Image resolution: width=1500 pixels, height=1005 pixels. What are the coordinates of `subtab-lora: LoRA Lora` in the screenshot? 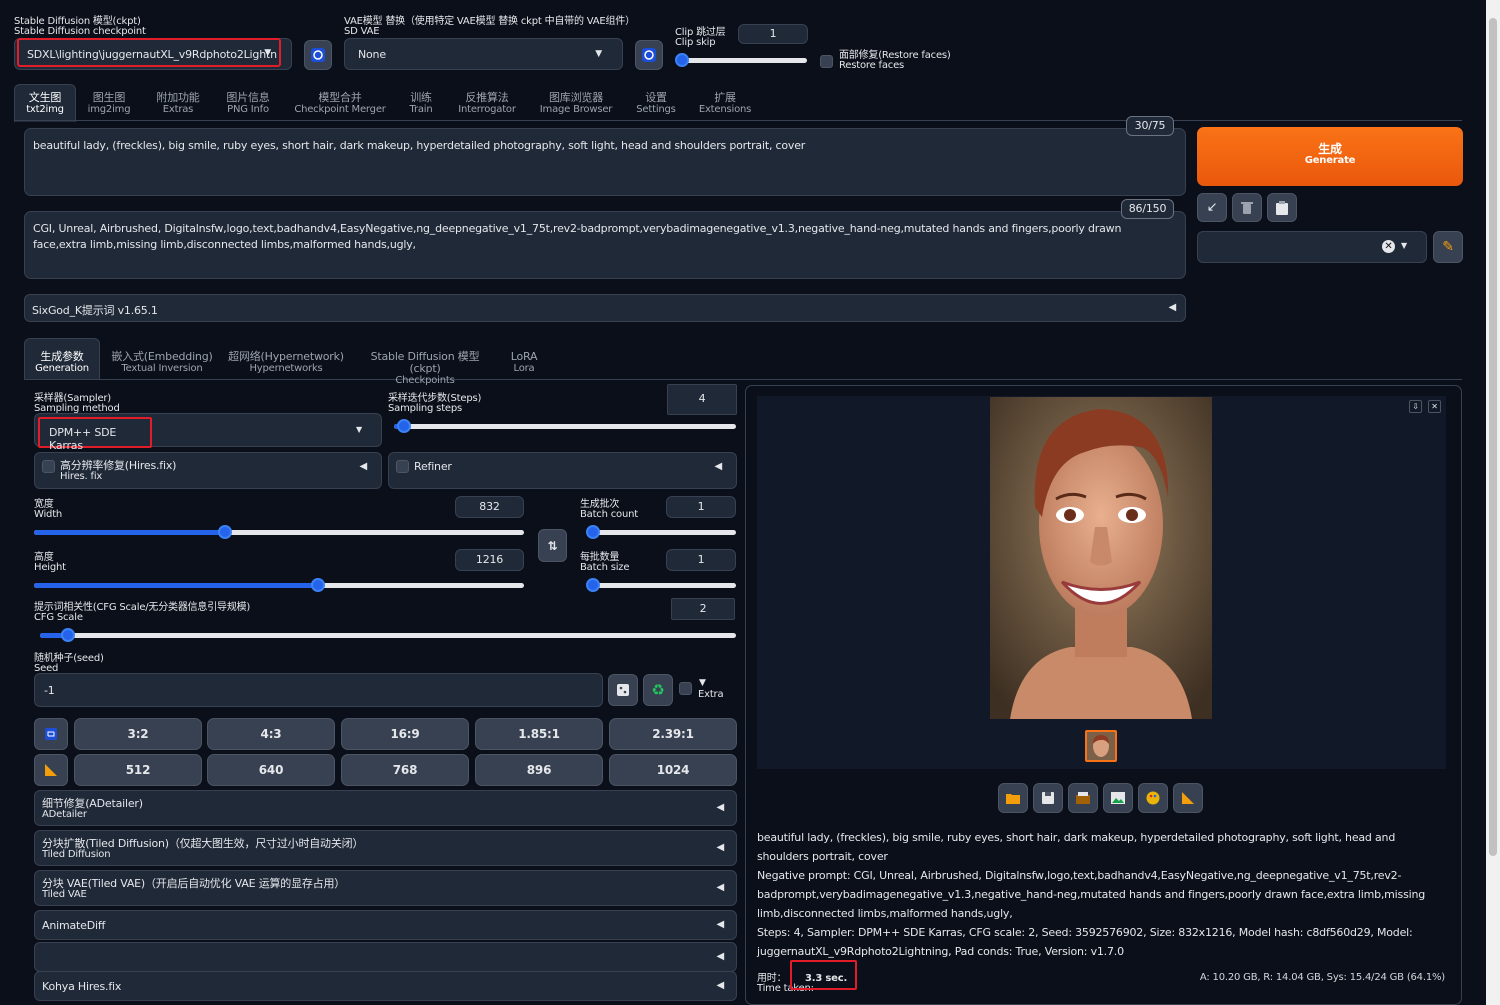 It's located at (524, 363).